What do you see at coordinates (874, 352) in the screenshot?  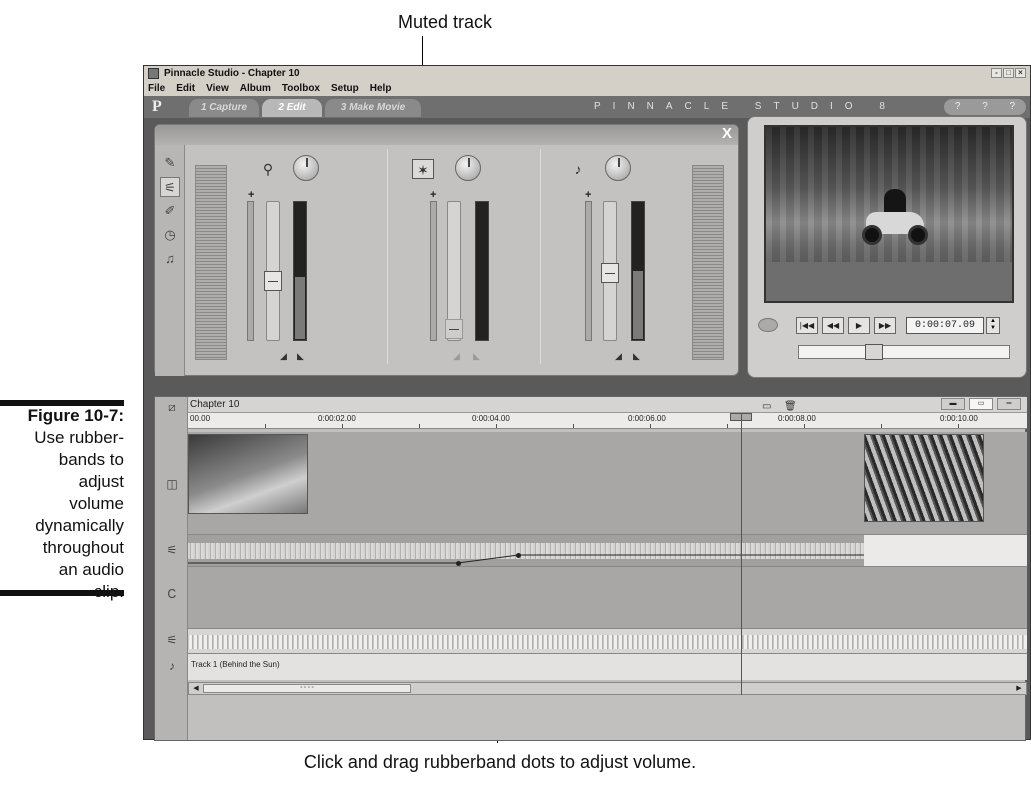 I see `scrubber-thumb` at bounding box center [874, 352].